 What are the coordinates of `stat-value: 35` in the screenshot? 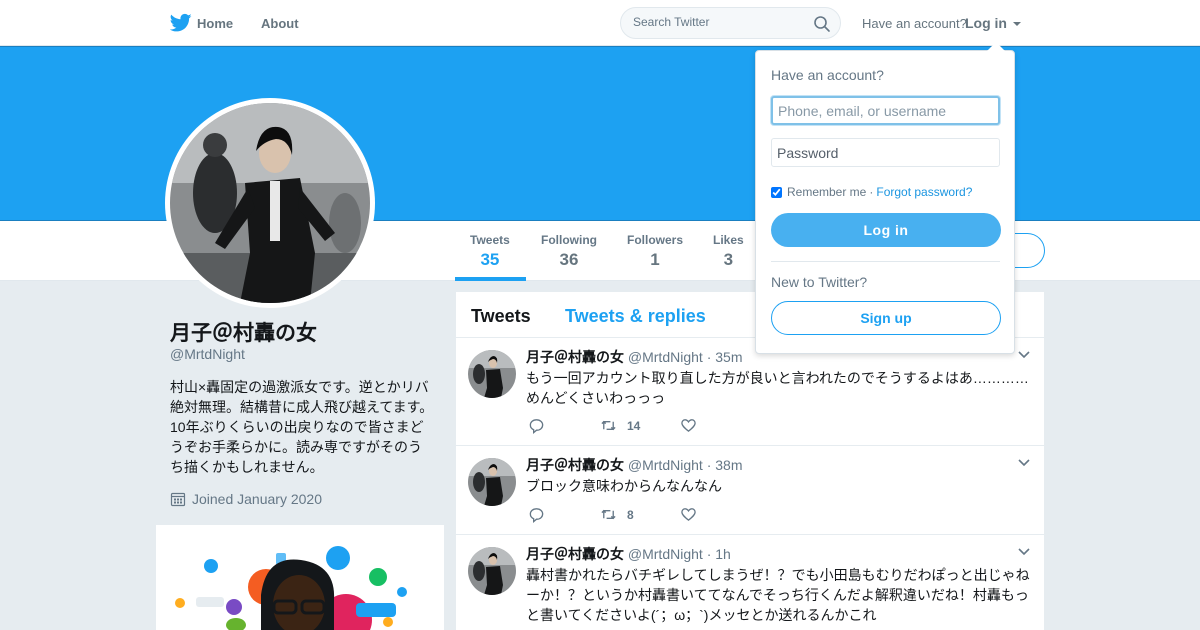 It's located at (490, 259).